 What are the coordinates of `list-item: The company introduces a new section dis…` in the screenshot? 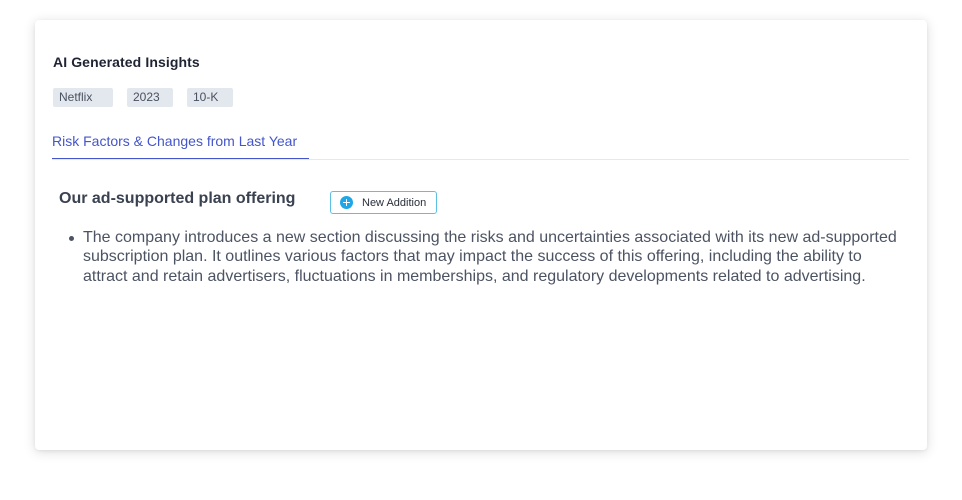 It's located at (486, 257).